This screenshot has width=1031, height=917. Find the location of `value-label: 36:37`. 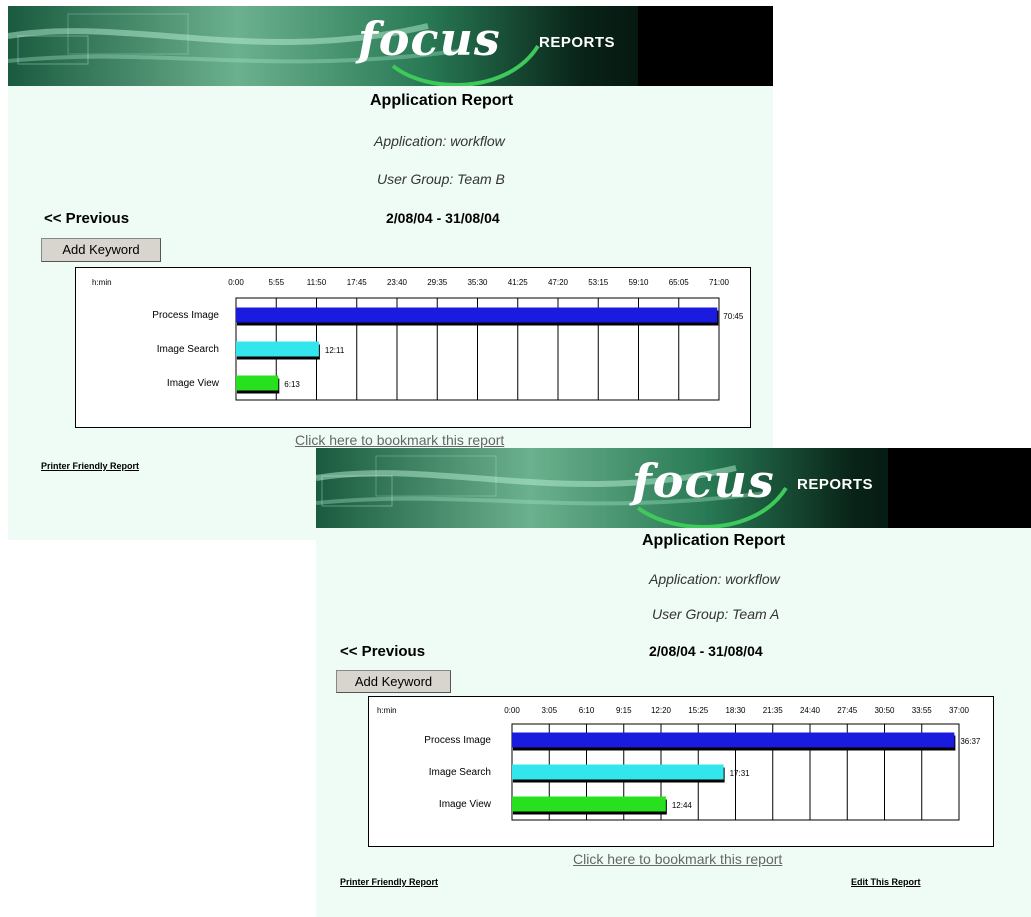

value-label: 36:37 is located at coordinates (970, 741).